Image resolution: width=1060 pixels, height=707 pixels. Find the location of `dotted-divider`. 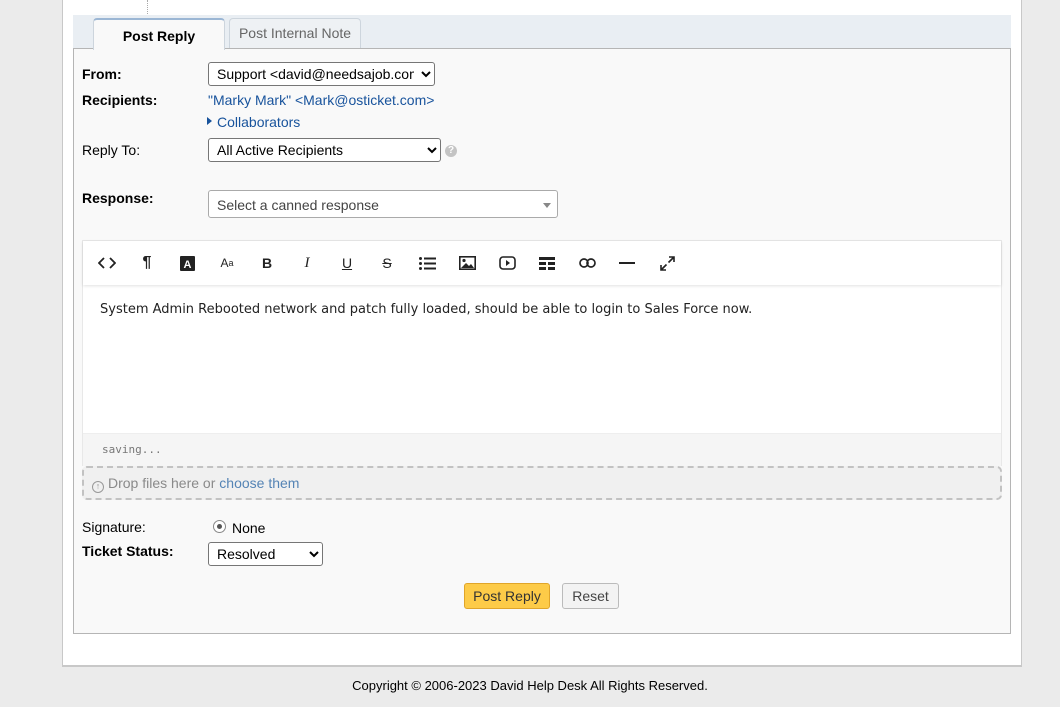

dotted-divider is located at coordinates (147, 7).